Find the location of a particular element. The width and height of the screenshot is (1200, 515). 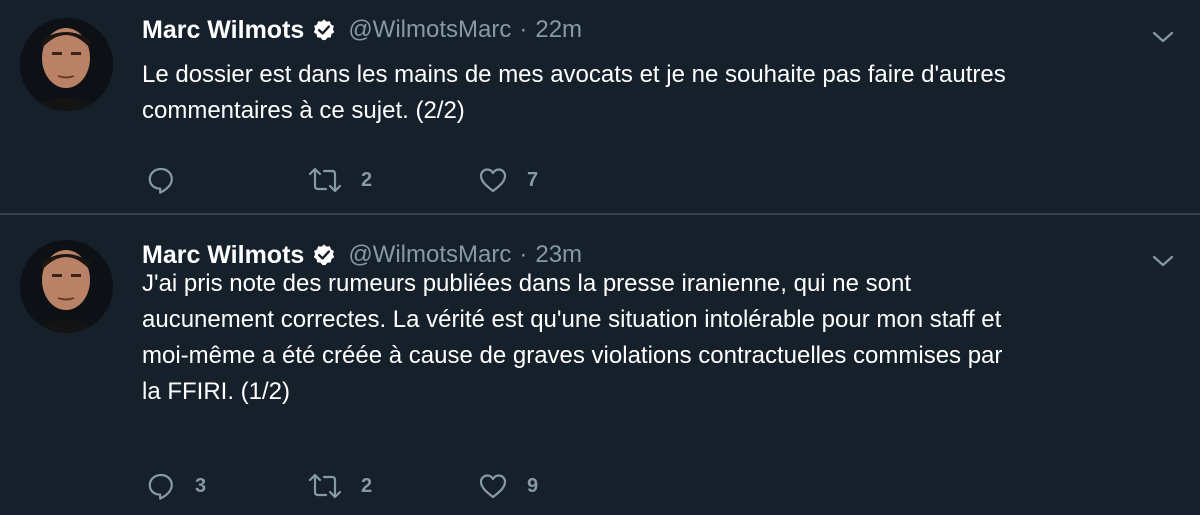

timestamp: 22m is located at coordinates (558, 30).